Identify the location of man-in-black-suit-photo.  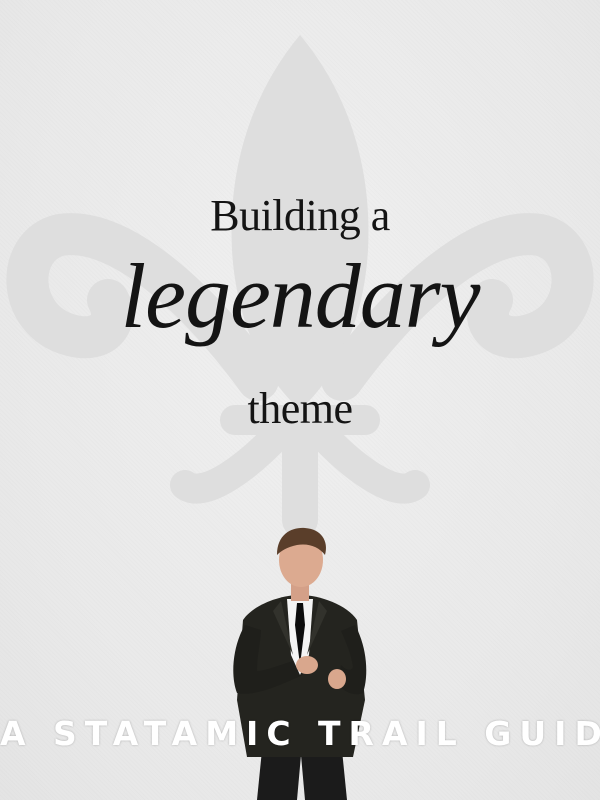
(300, 663).